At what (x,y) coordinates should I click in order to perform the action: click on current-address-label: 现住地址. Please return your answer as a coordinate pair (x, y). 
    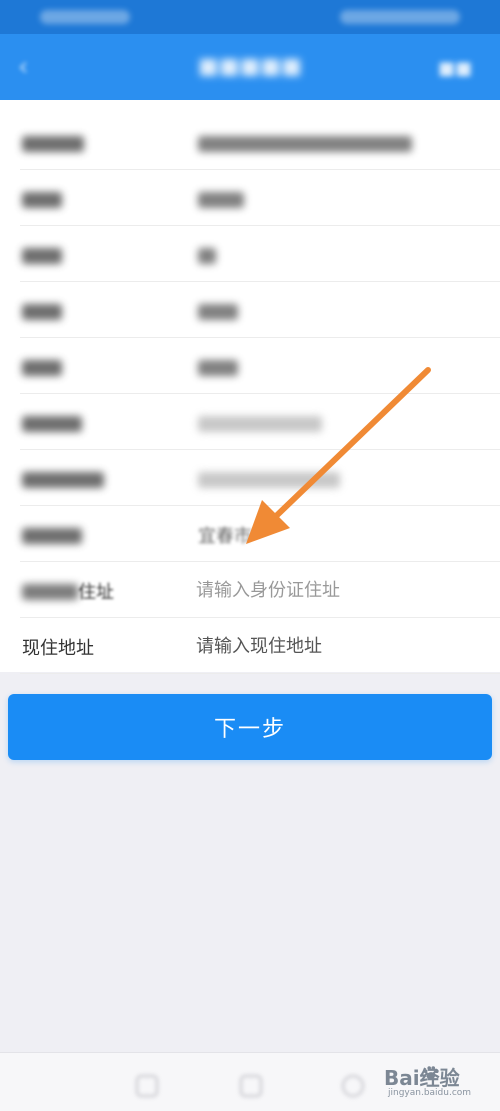
    Looking at the image, I should click on (58, 648).